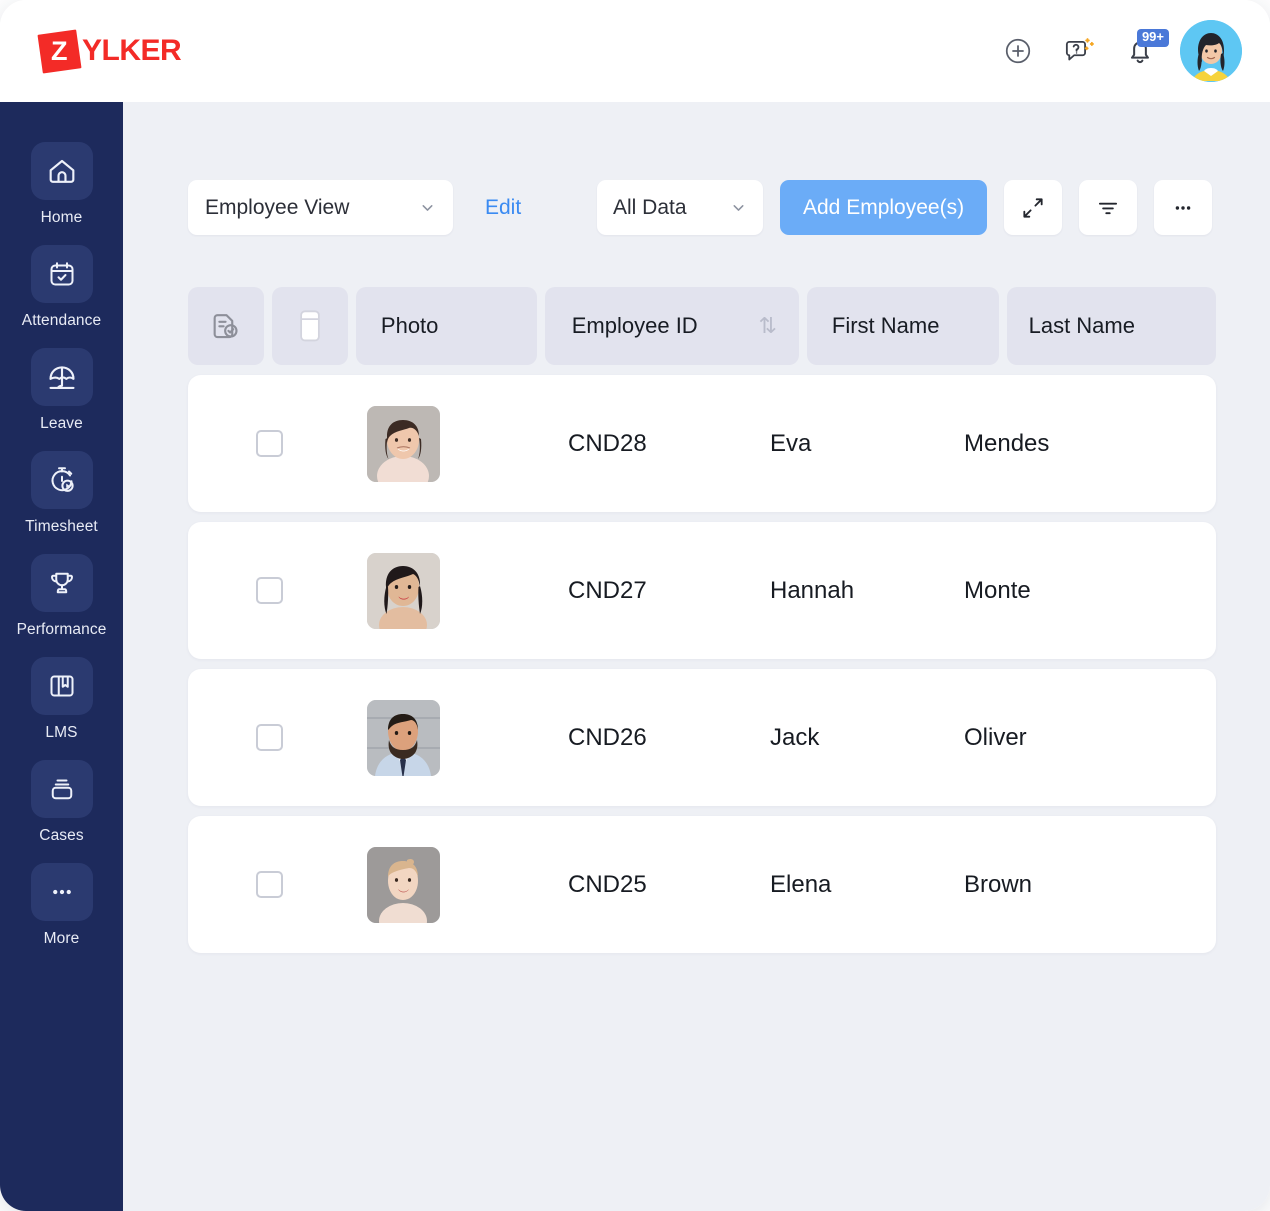 This screenshot has height=1211, width=1270. Describe the element at coordinates (61, 938) in the screenshot. I see `sidebar-item-label: More` at that location.